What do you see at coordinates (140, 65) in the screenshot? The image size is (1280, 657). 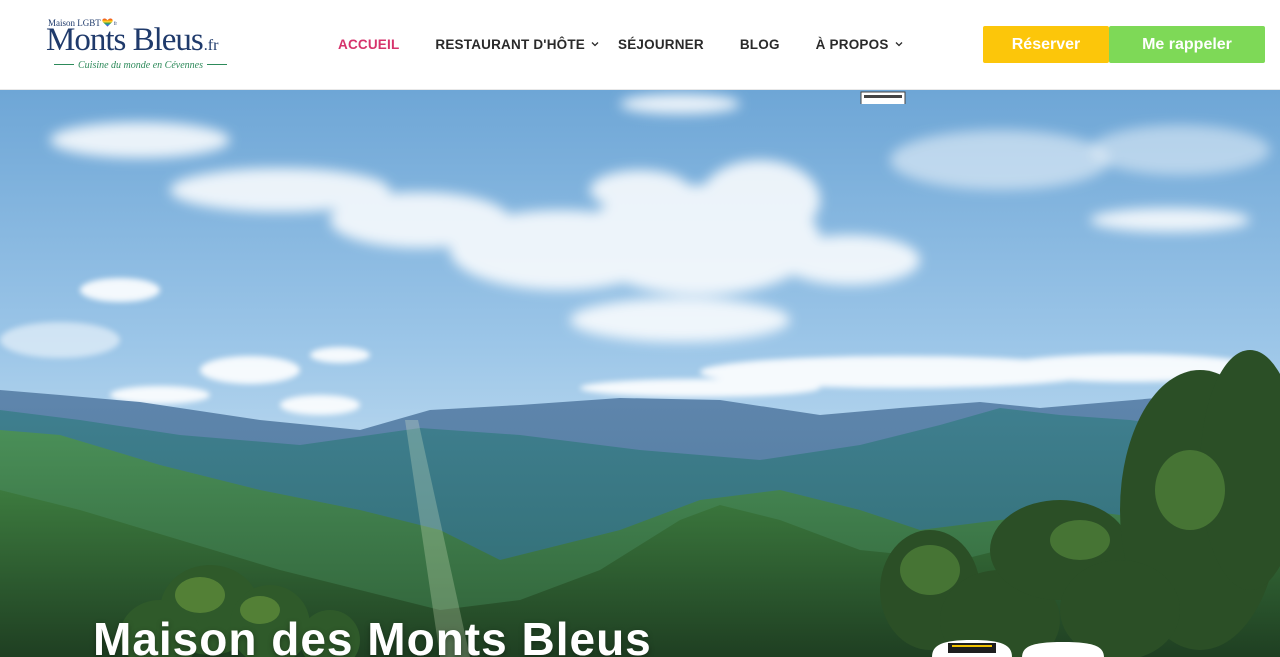 I see `logo-tagline: Cuisine du monde en Cévennes` at bounding box center [140, 65].